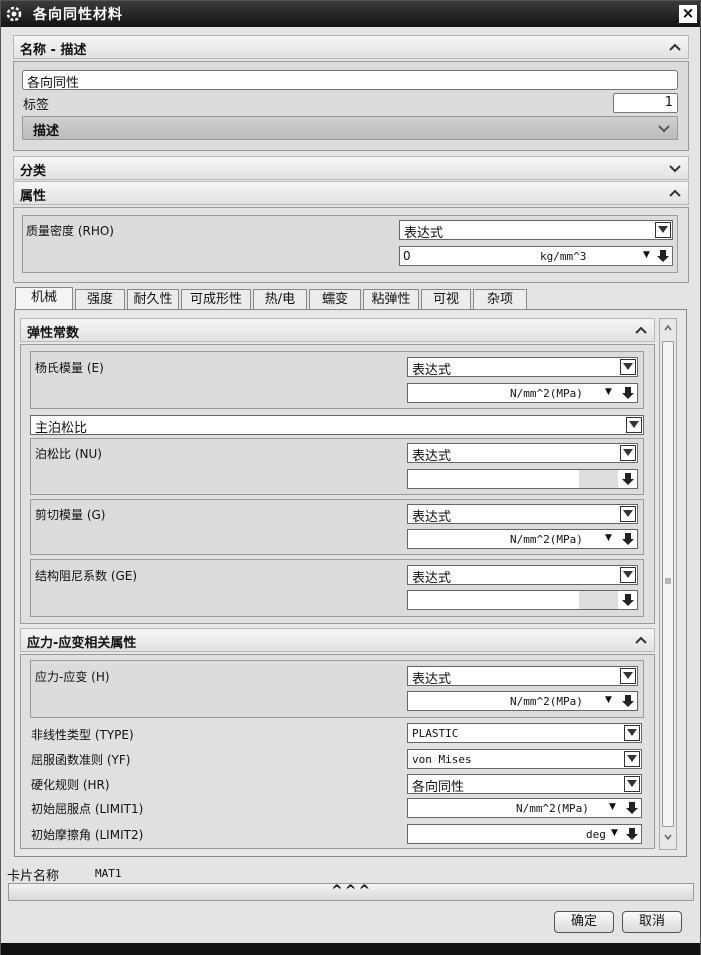 The width and height of the screenshot is (701, 955). What do you see at coordinates (598, 479) in the screenshot?
I see `unit-area` at bounding box center [598, 479].